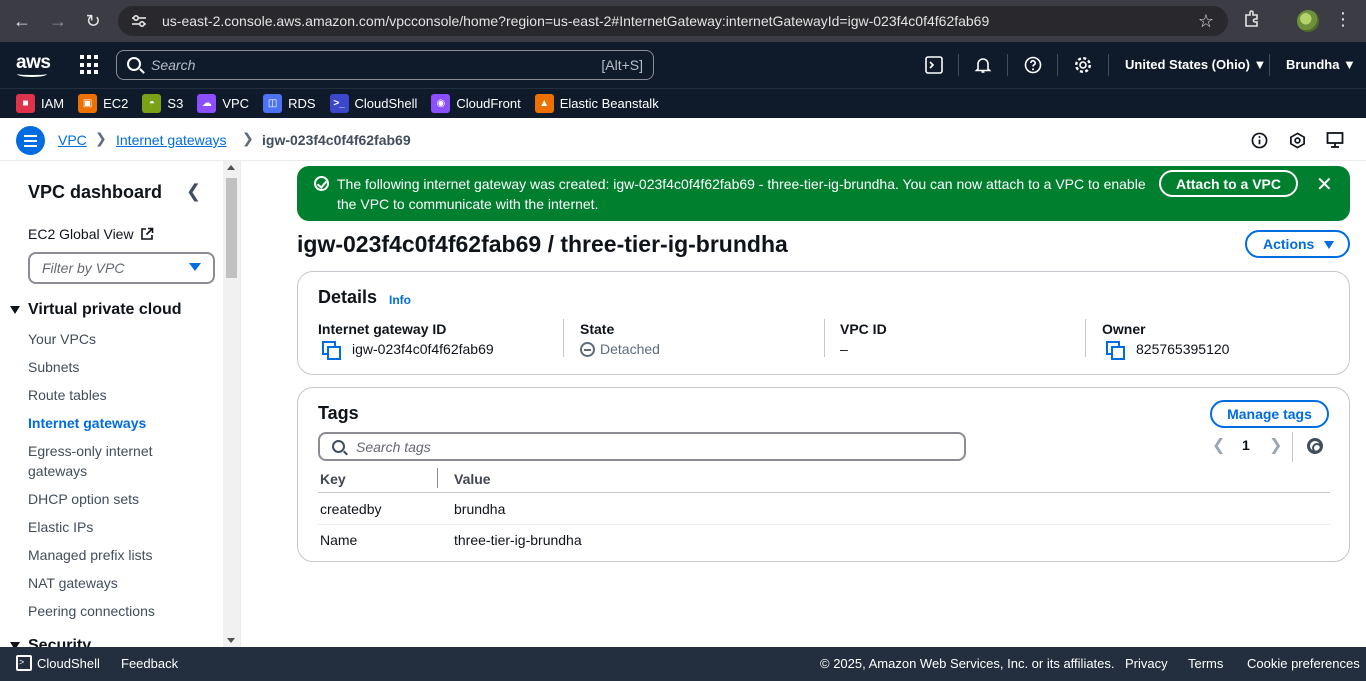 The width and height of the screenshot is (1366, 681). Describe the element at coordinates (91, 611) in the screenshot. I see `sidebar-item-peering-connections: Peering connections` at that location.